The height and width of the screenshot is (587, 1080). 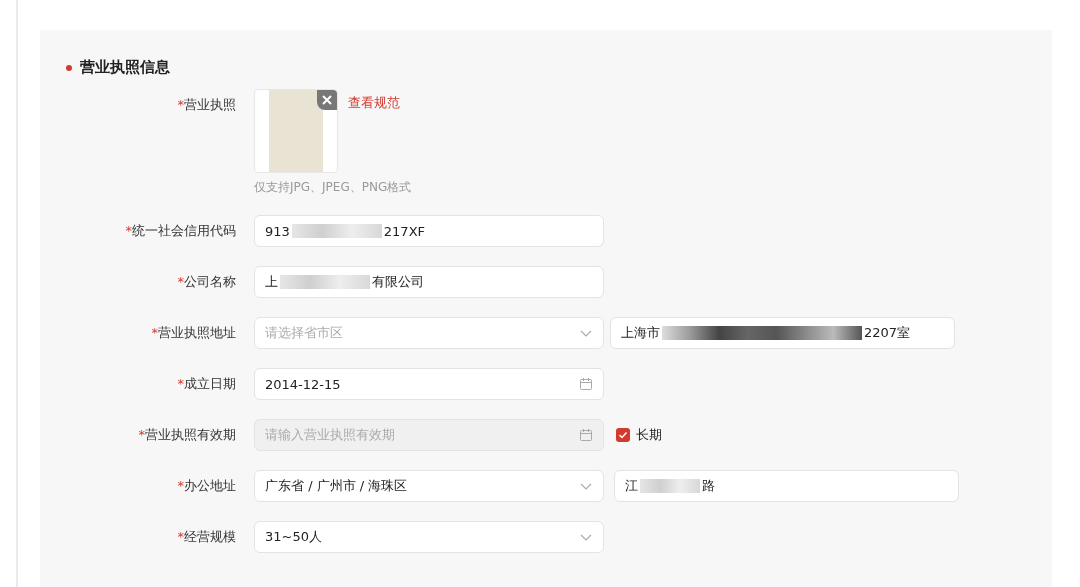 I want to click on field-label: 办公地址, so click(x=210, y=486).